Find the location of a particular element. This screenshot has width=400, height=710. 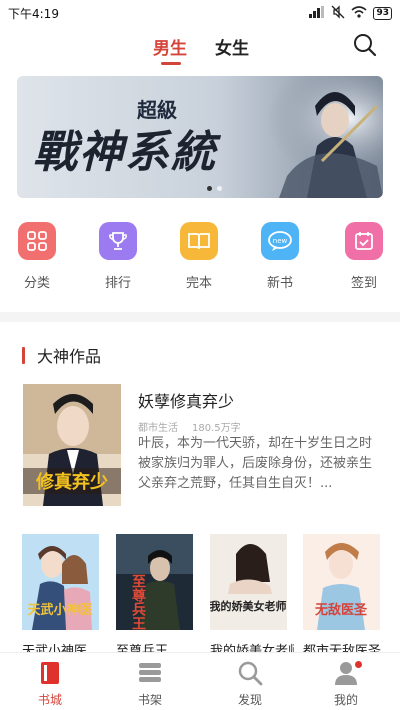

book-category: 都市生活 is located at coordinates (158, 428).